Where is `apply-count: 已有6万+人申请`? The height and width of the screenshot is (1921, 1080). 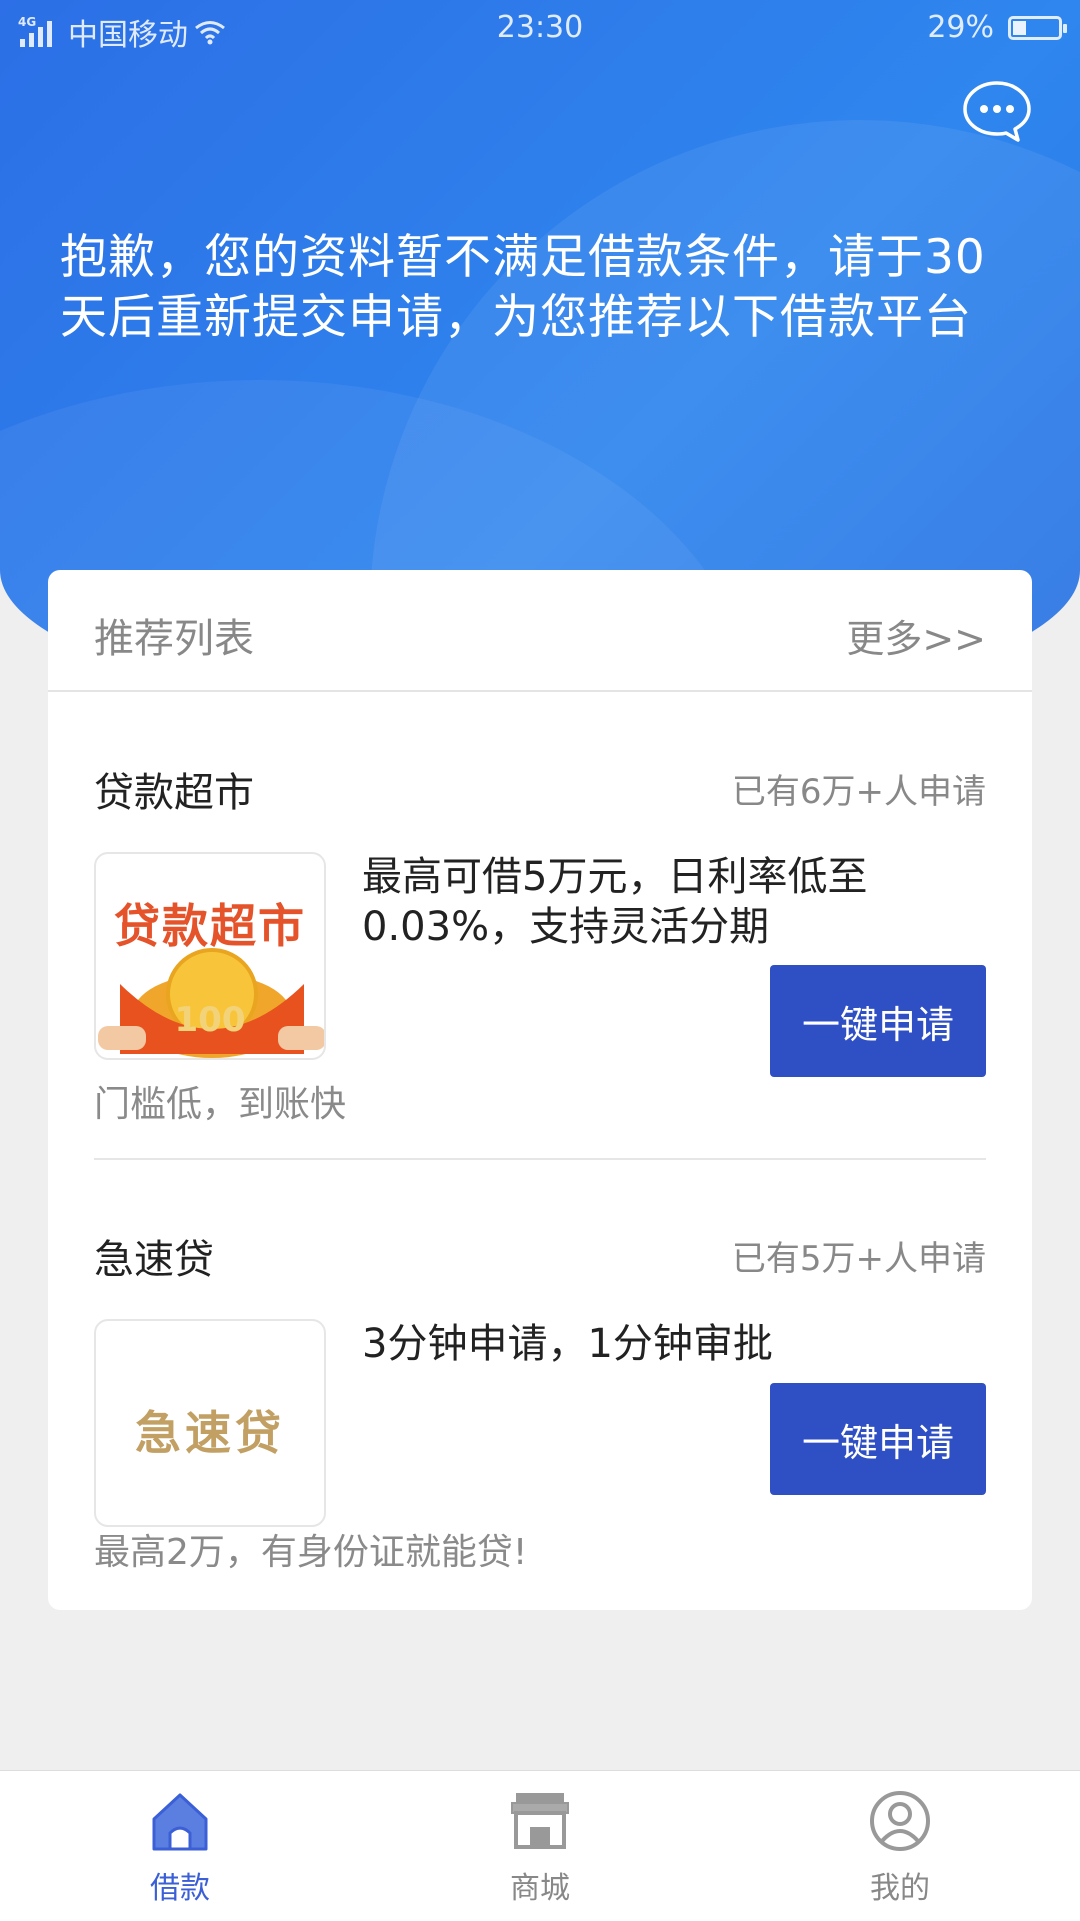
apply-count: 已有6万+人申请 is located at coordinates (858, 792).